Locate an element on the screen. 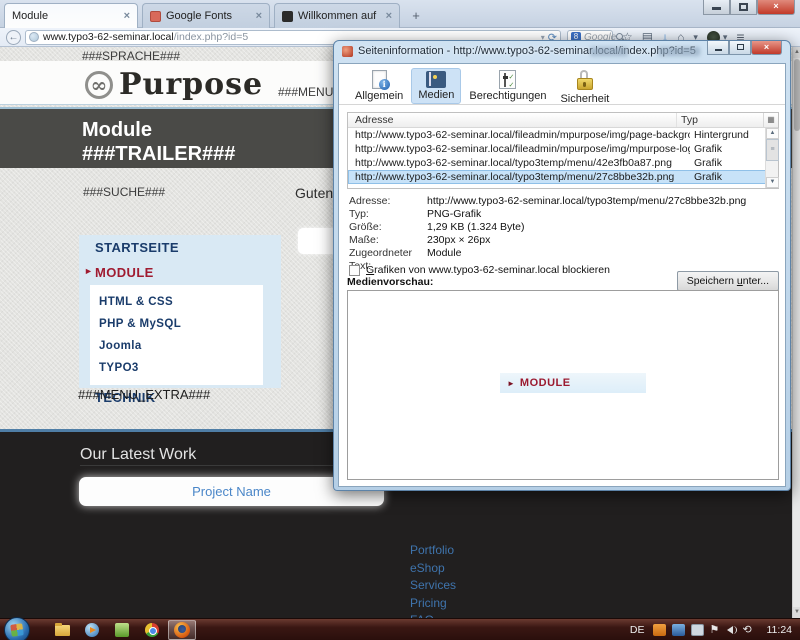 The image size is (800, 640). tab-berechtigungen: ✓ ✓ Berechtigungen is located at coordinates (507, 86).